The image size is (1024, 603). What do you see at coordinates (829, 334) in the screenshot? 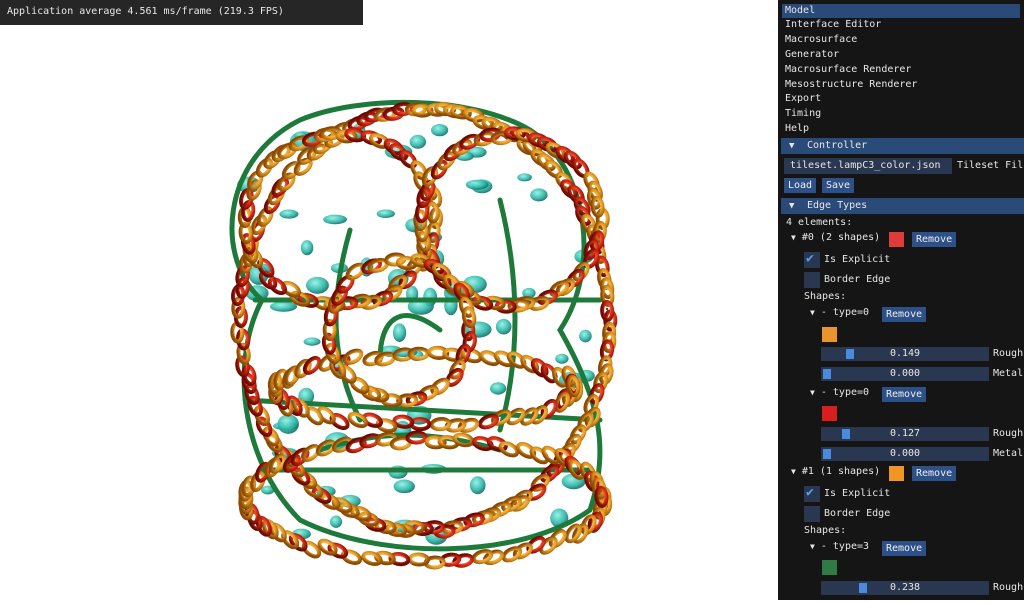
I see `shape-0-0-color-swatch` at bounding box center [829, 334].